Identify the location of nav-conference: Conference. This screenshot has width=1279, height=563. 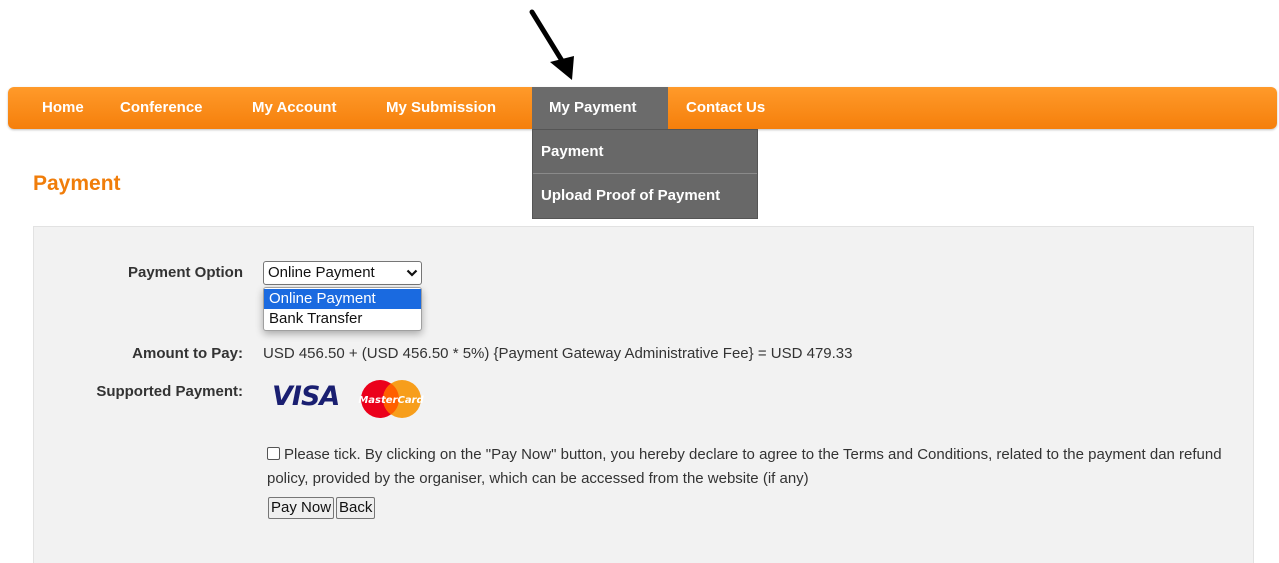
(161, 108).